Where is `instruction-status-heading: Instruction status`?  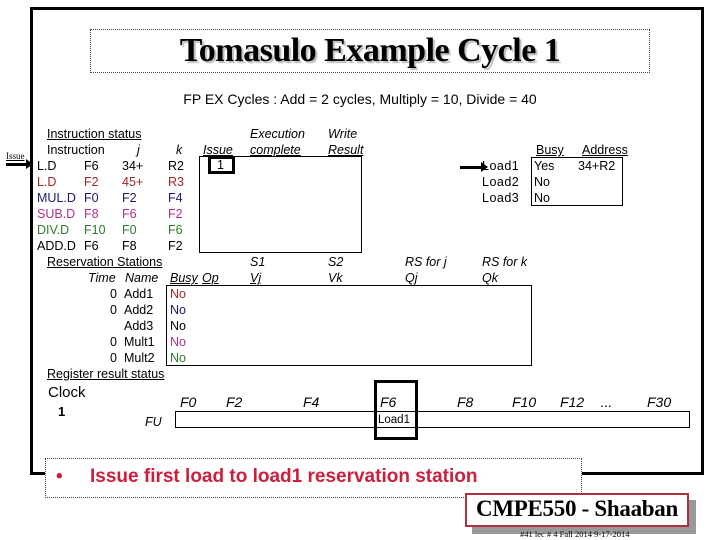 instruction-status-heading: Instruction status is located at coordinates (94, 134).